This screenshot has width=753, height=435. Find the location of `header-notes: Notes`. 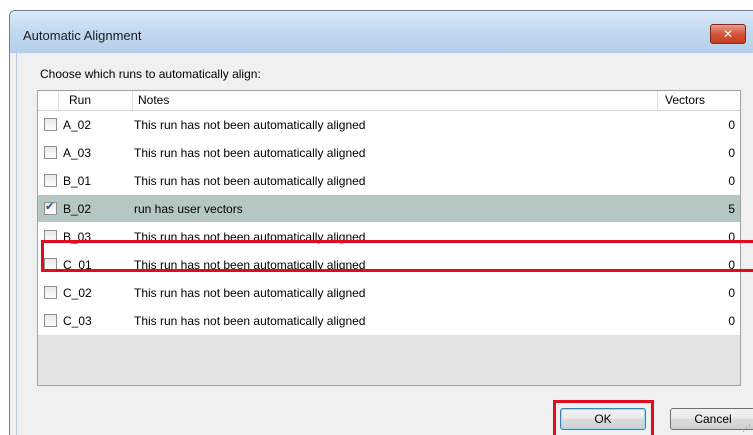

header-notes: Notes is located at coordinates (396, 100).